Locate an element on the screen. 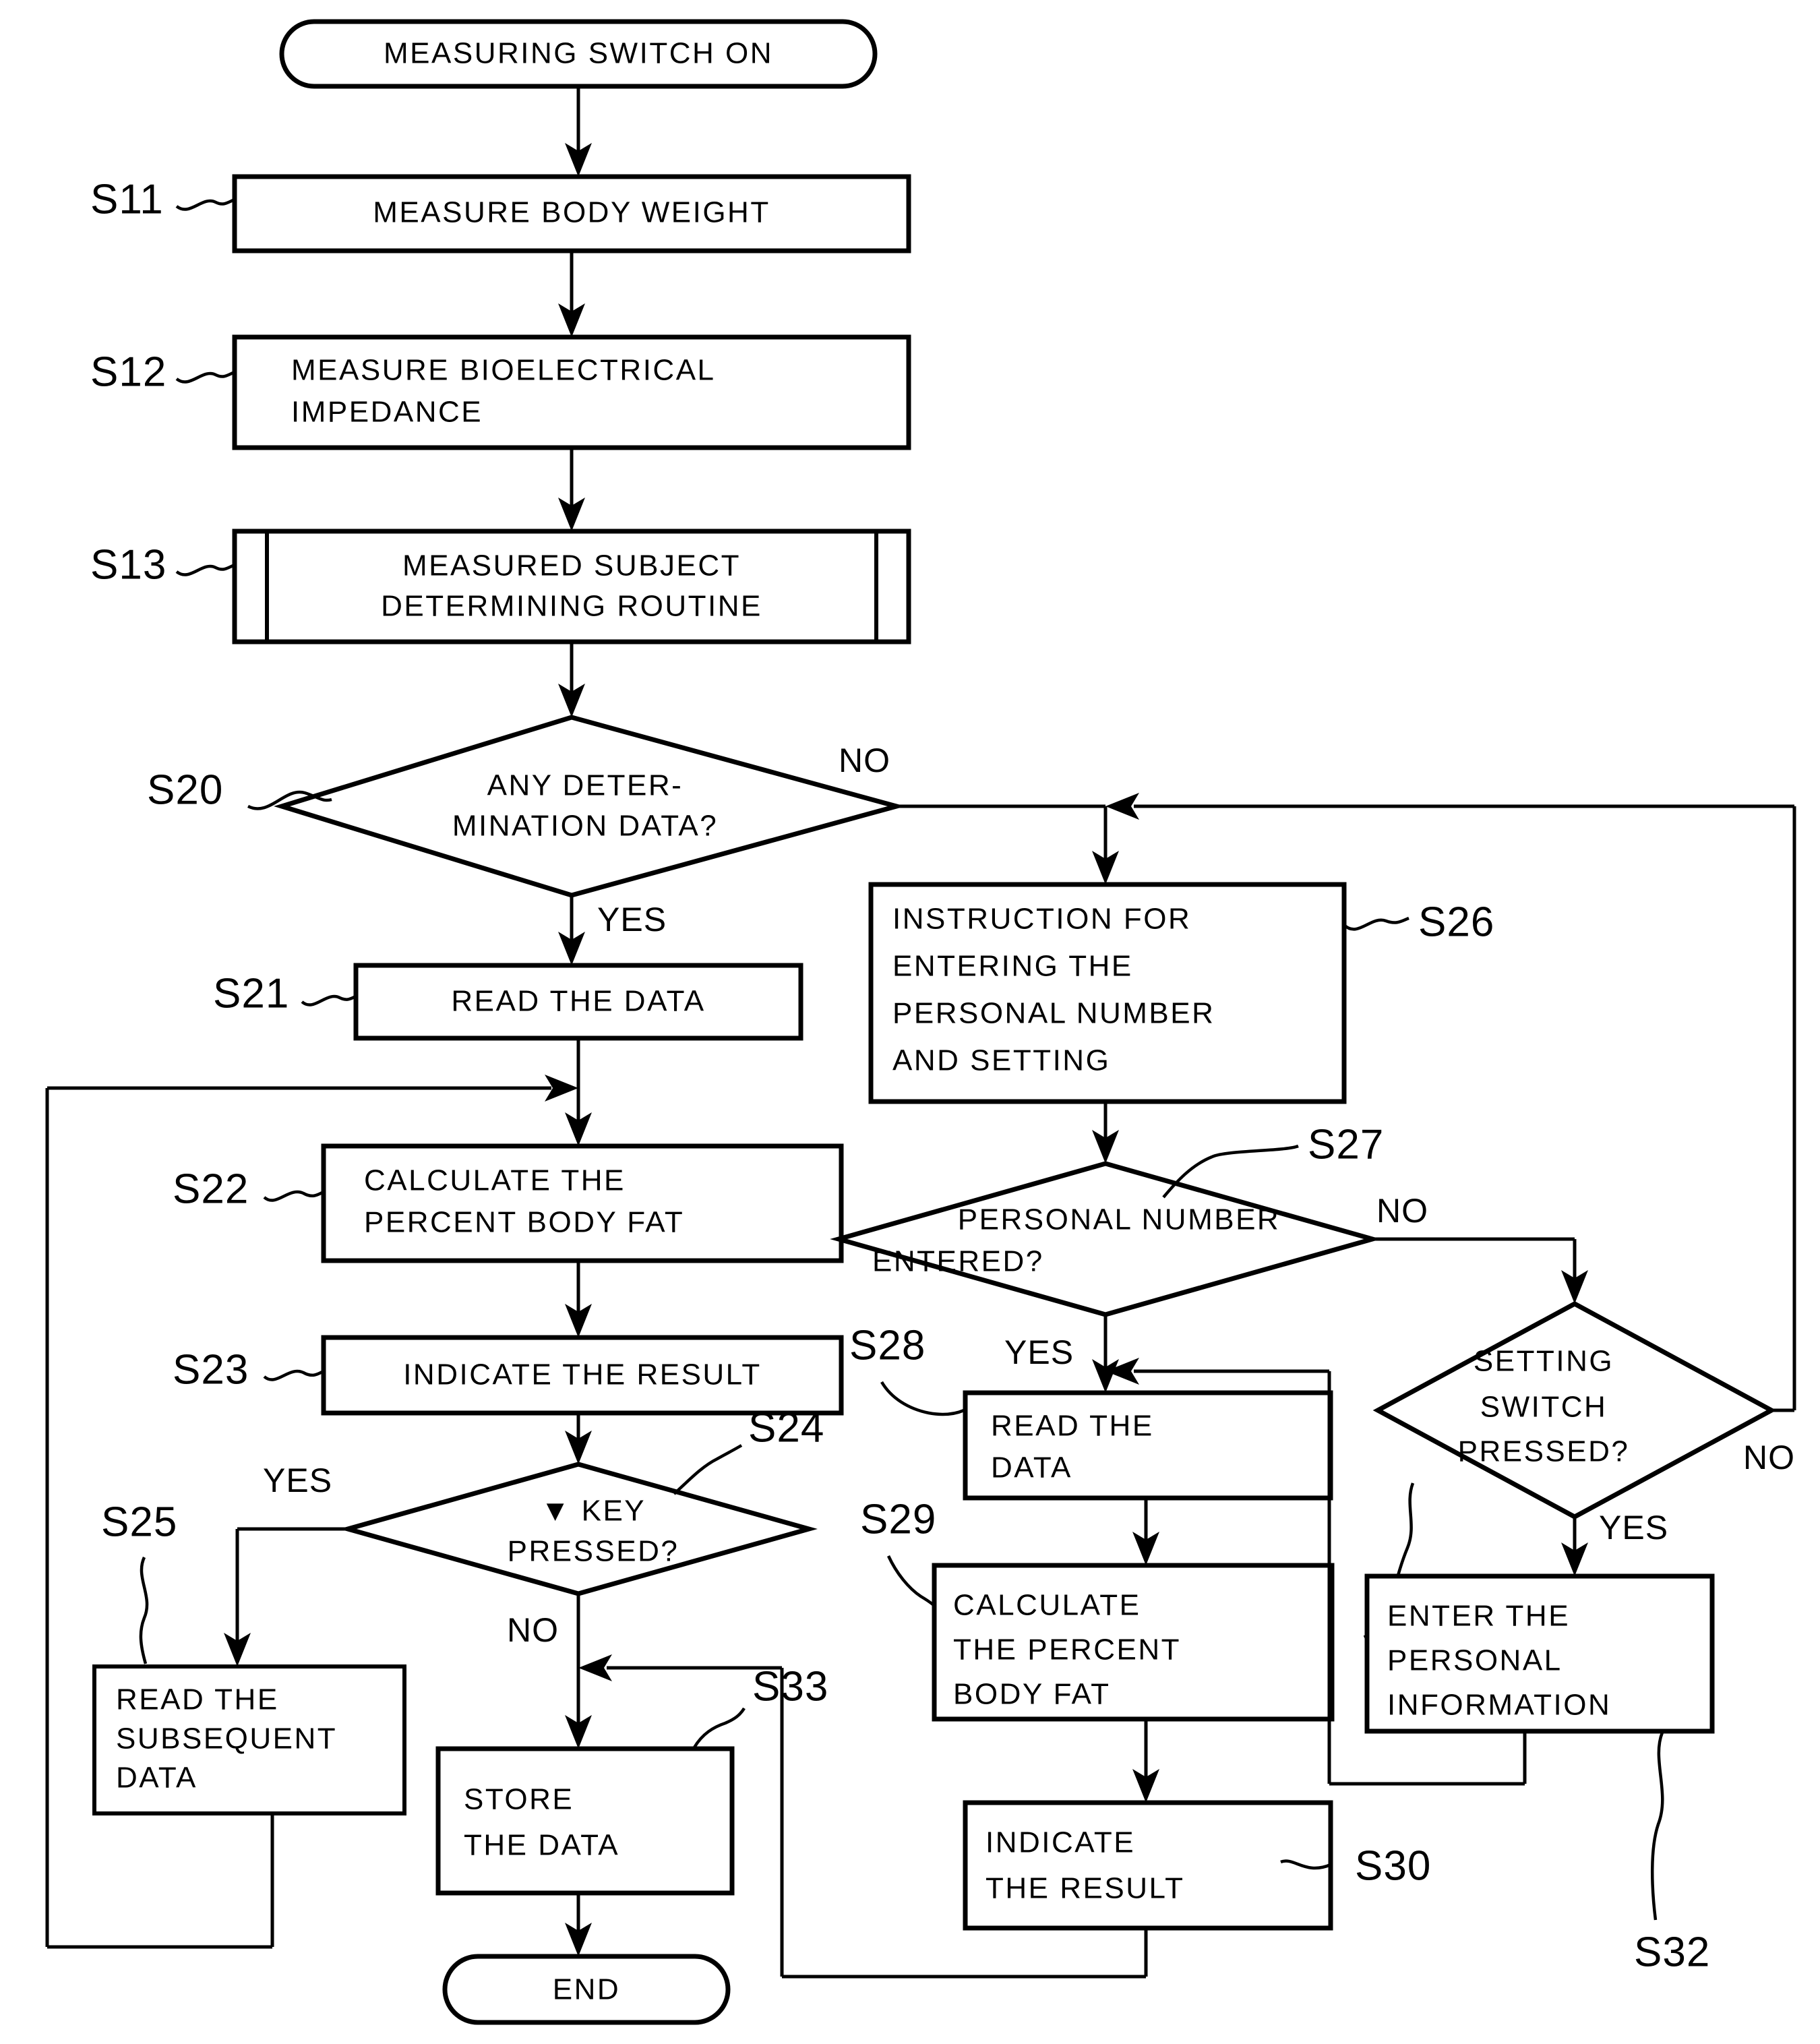 The image size is (1820, 2044). s26-line-2: ENTERING THE is located at coordinates (1012, 966).